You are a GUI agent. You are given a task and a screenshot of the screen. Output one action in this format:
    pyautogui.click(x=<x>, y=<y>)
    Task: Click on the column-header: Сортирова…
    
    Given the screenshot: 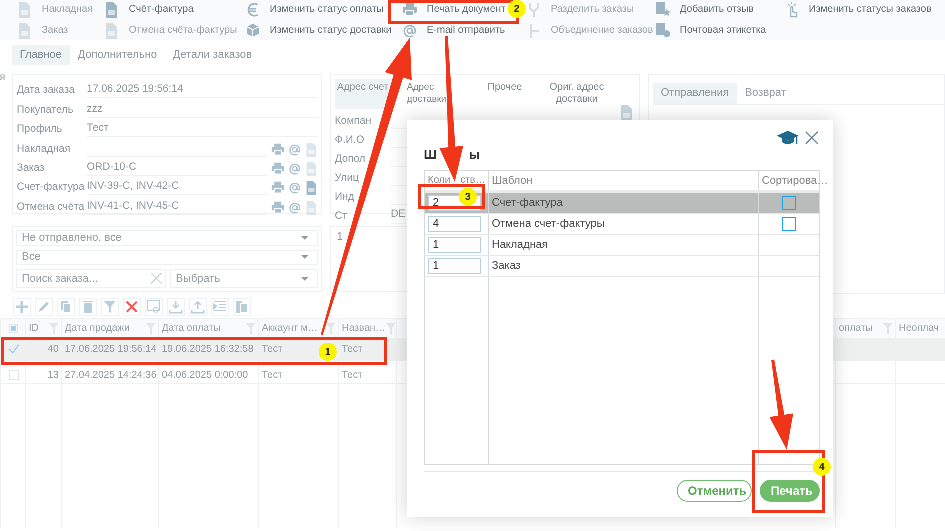 What is the action you would take?
    pyautogui.click(x=795, y=180)
    